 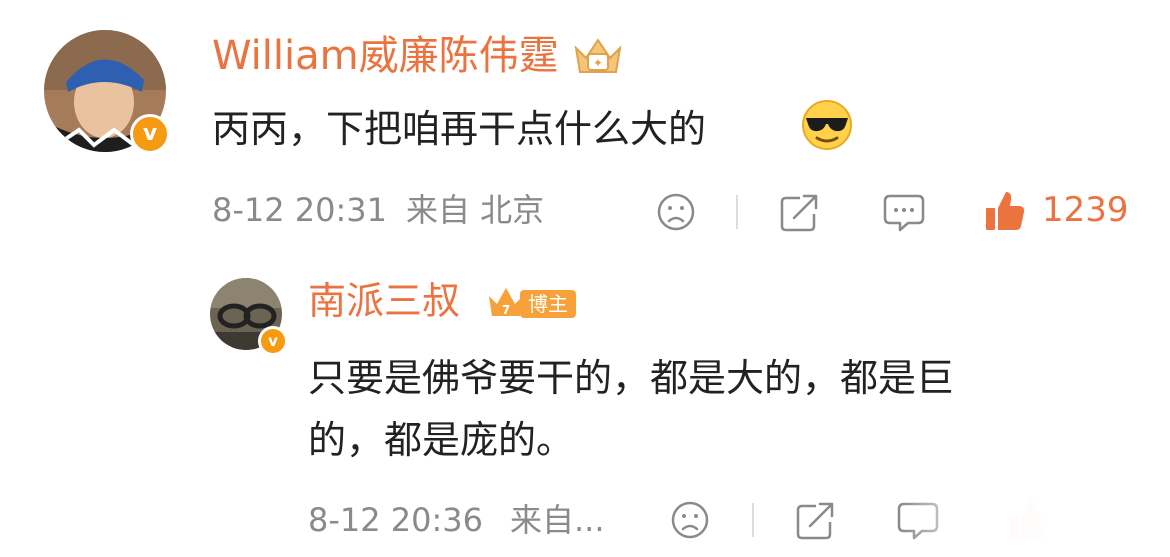 I want to click on crown-membership-icon: ✦, so click(x=598, y=58).